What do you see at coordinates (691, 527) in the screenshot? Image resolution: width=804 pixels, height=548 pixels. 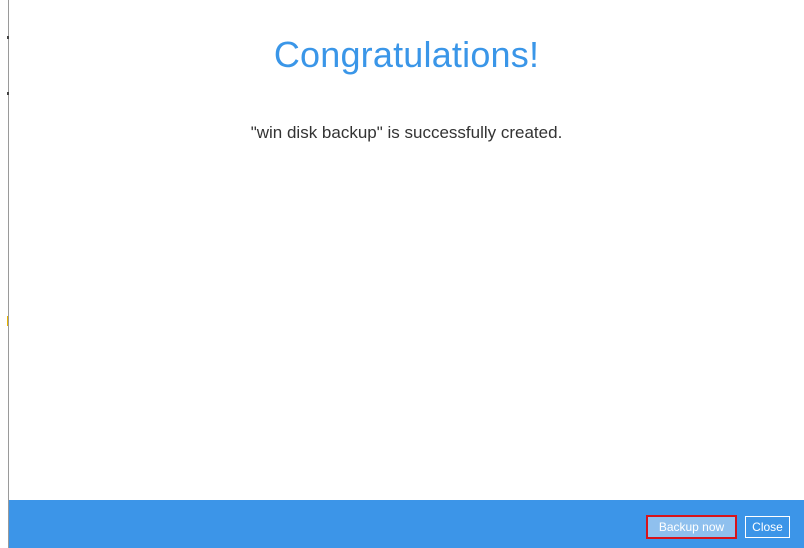 I see `backup-now-button: Backup now` at bounding box center [691, 527].